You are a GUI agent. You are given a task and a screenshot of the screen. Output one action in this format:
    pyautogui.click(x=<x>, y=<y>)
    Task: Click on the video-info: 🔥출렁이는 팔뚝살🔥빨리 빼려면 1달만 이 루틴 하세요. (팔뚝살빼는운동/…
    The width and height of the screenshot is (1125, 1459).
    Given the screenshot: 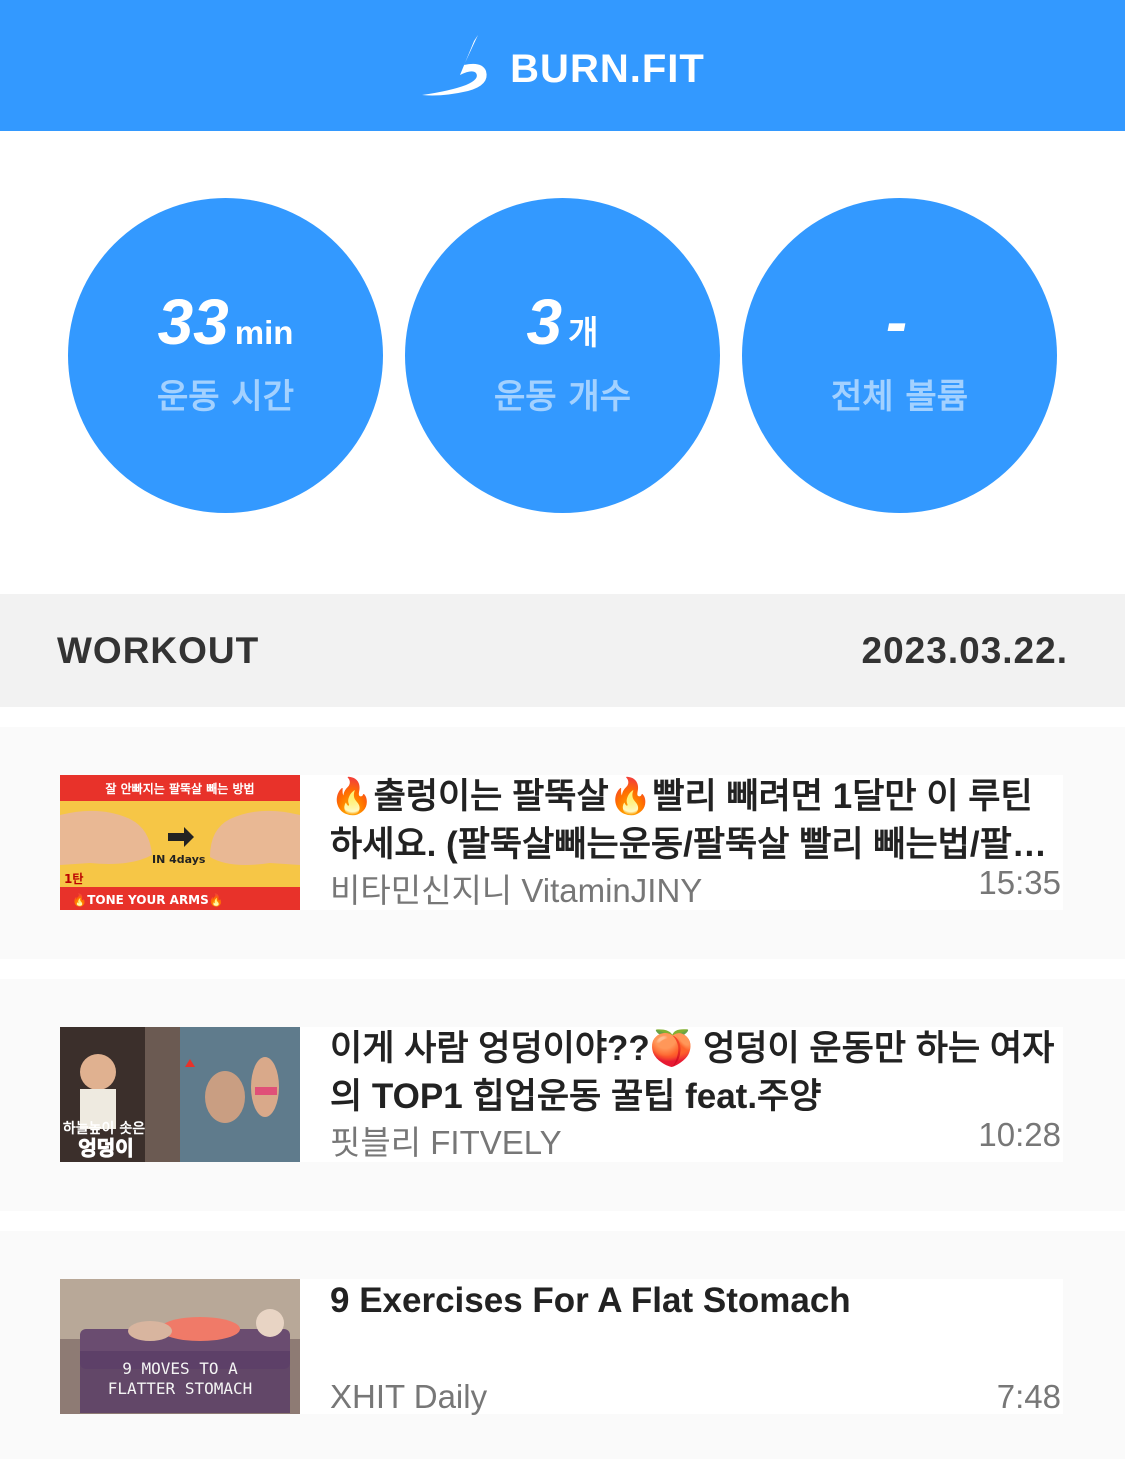 What is the action you would take?
    pyautogui.click(x=681, y=842)
    